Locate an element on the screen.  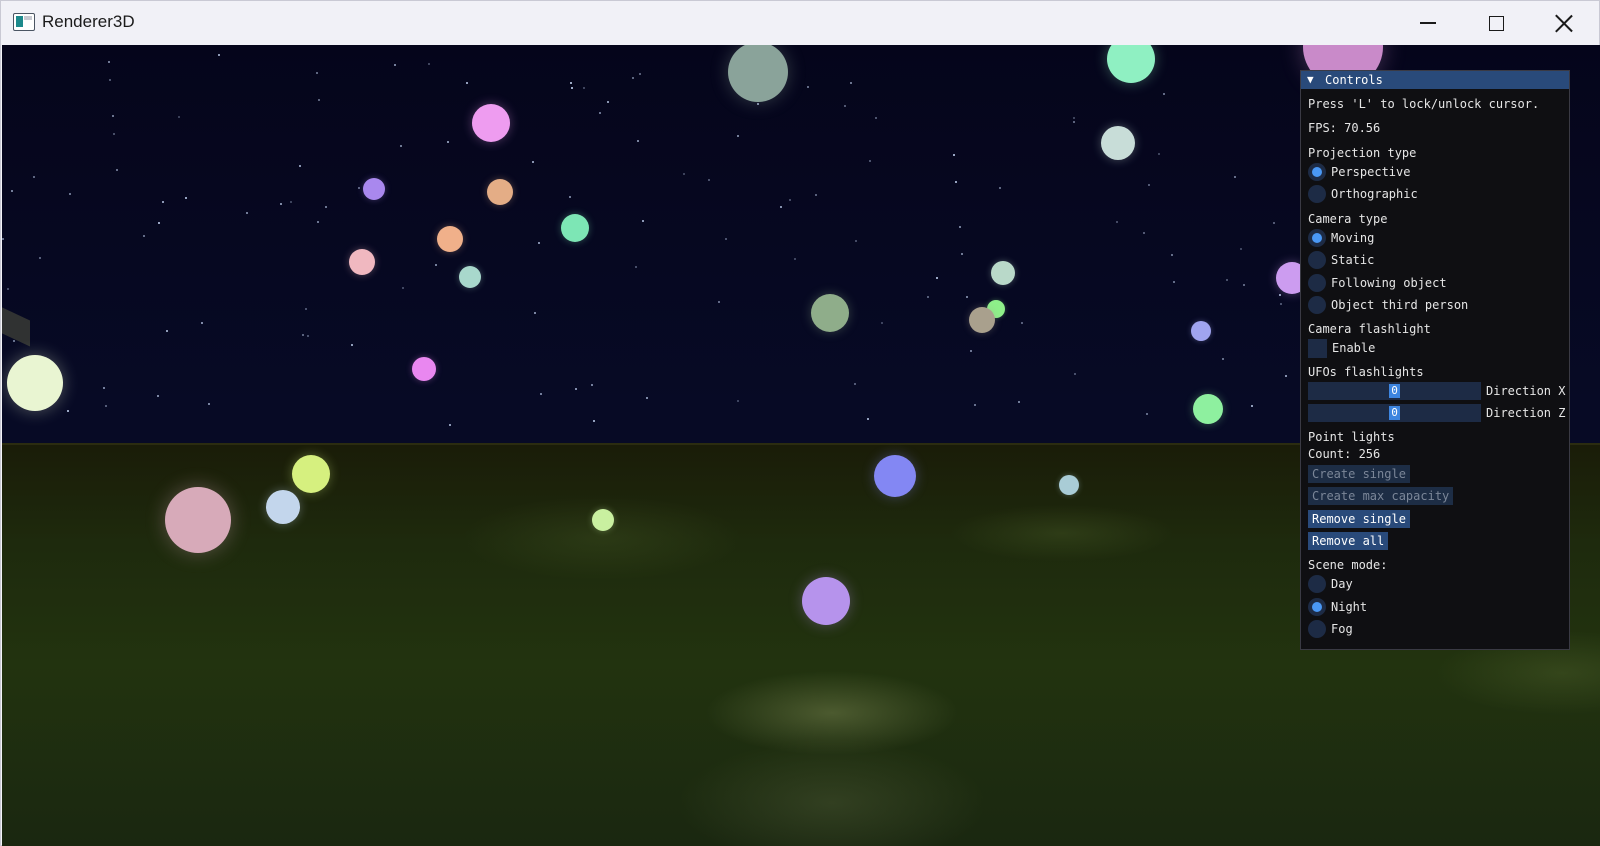
radio-perspective-label: Perspective is located at coordinates (1371, 172).